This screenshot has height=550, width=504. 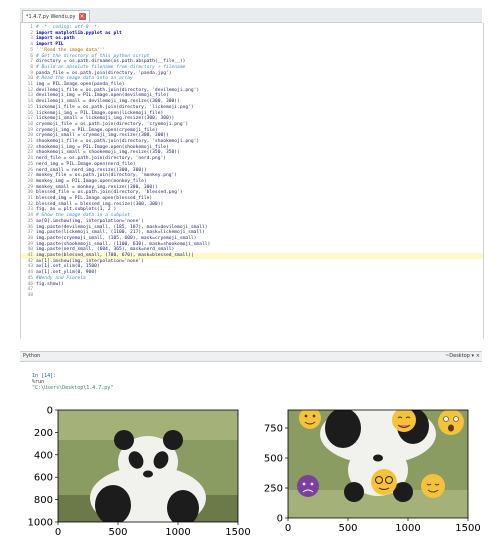 I want to click on code-text: nerd_small = nerd_img.resize((300, 300)), so click(x=91, y=170).